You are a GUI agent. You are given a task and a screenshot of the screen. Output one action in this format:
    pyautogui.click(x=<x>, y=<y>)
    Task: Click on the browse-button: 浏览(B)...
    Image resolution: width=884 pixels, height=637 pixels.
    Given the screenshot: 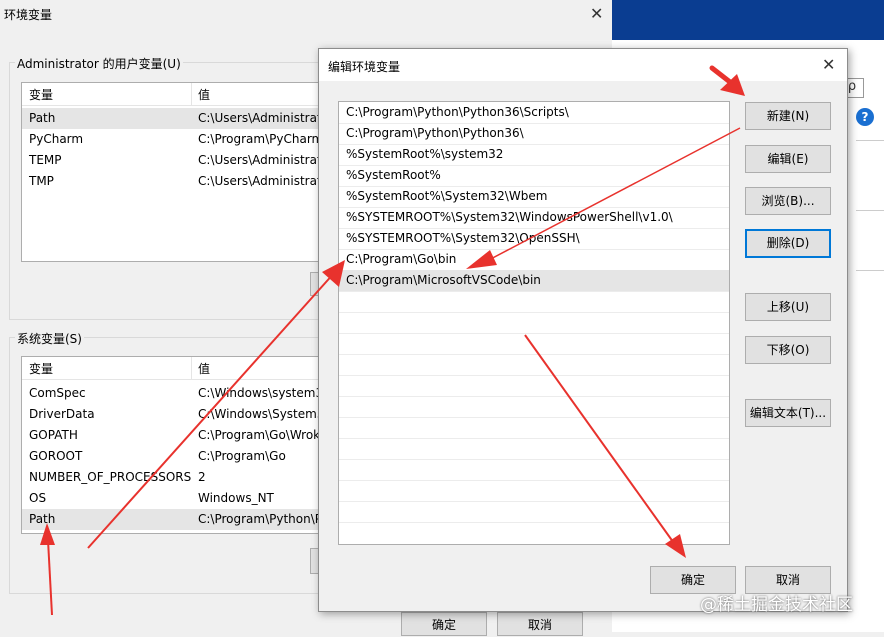 What is the action you would take?
    pyautogui.click(x=788, y=201)
    